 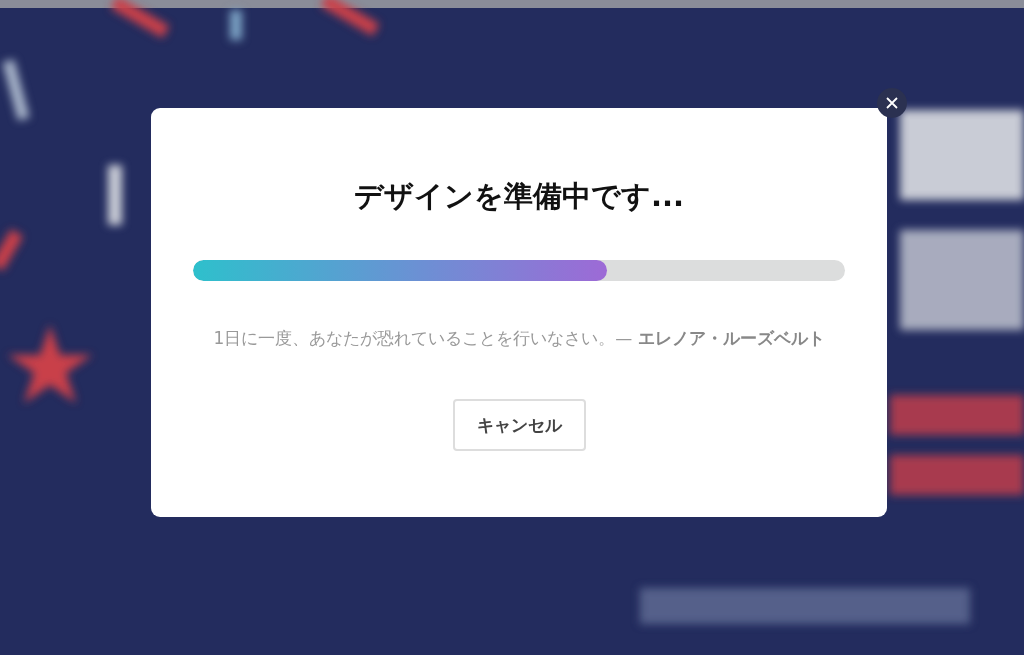 I want to click on close-icon, so click(x=892, y=103).